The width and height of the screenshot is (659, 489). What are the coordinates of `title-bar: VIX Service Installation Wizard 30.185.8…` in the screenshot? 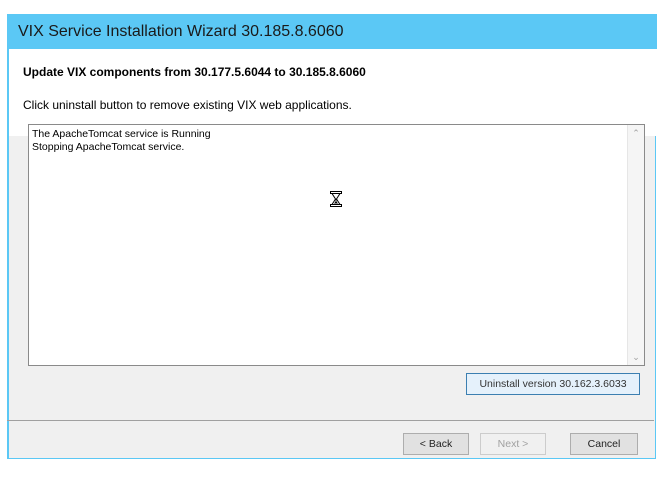 It's located at (332, 31).